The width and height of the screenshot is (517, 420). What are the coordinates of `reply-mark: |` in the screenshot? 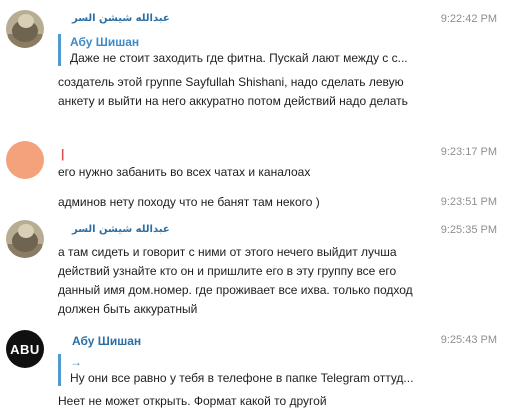 It's located at (63, 154).